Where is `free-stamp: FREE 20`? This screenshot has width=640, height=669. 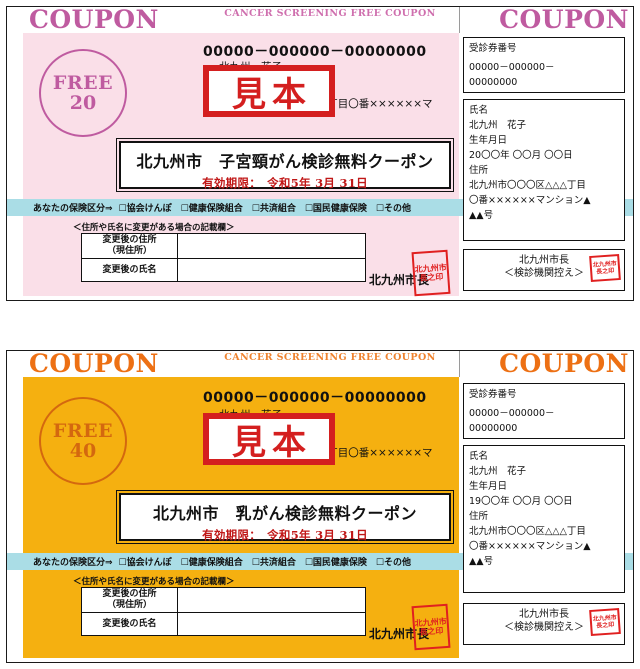
free-stamp: FREE 20 is located at coordinates (83, 93).